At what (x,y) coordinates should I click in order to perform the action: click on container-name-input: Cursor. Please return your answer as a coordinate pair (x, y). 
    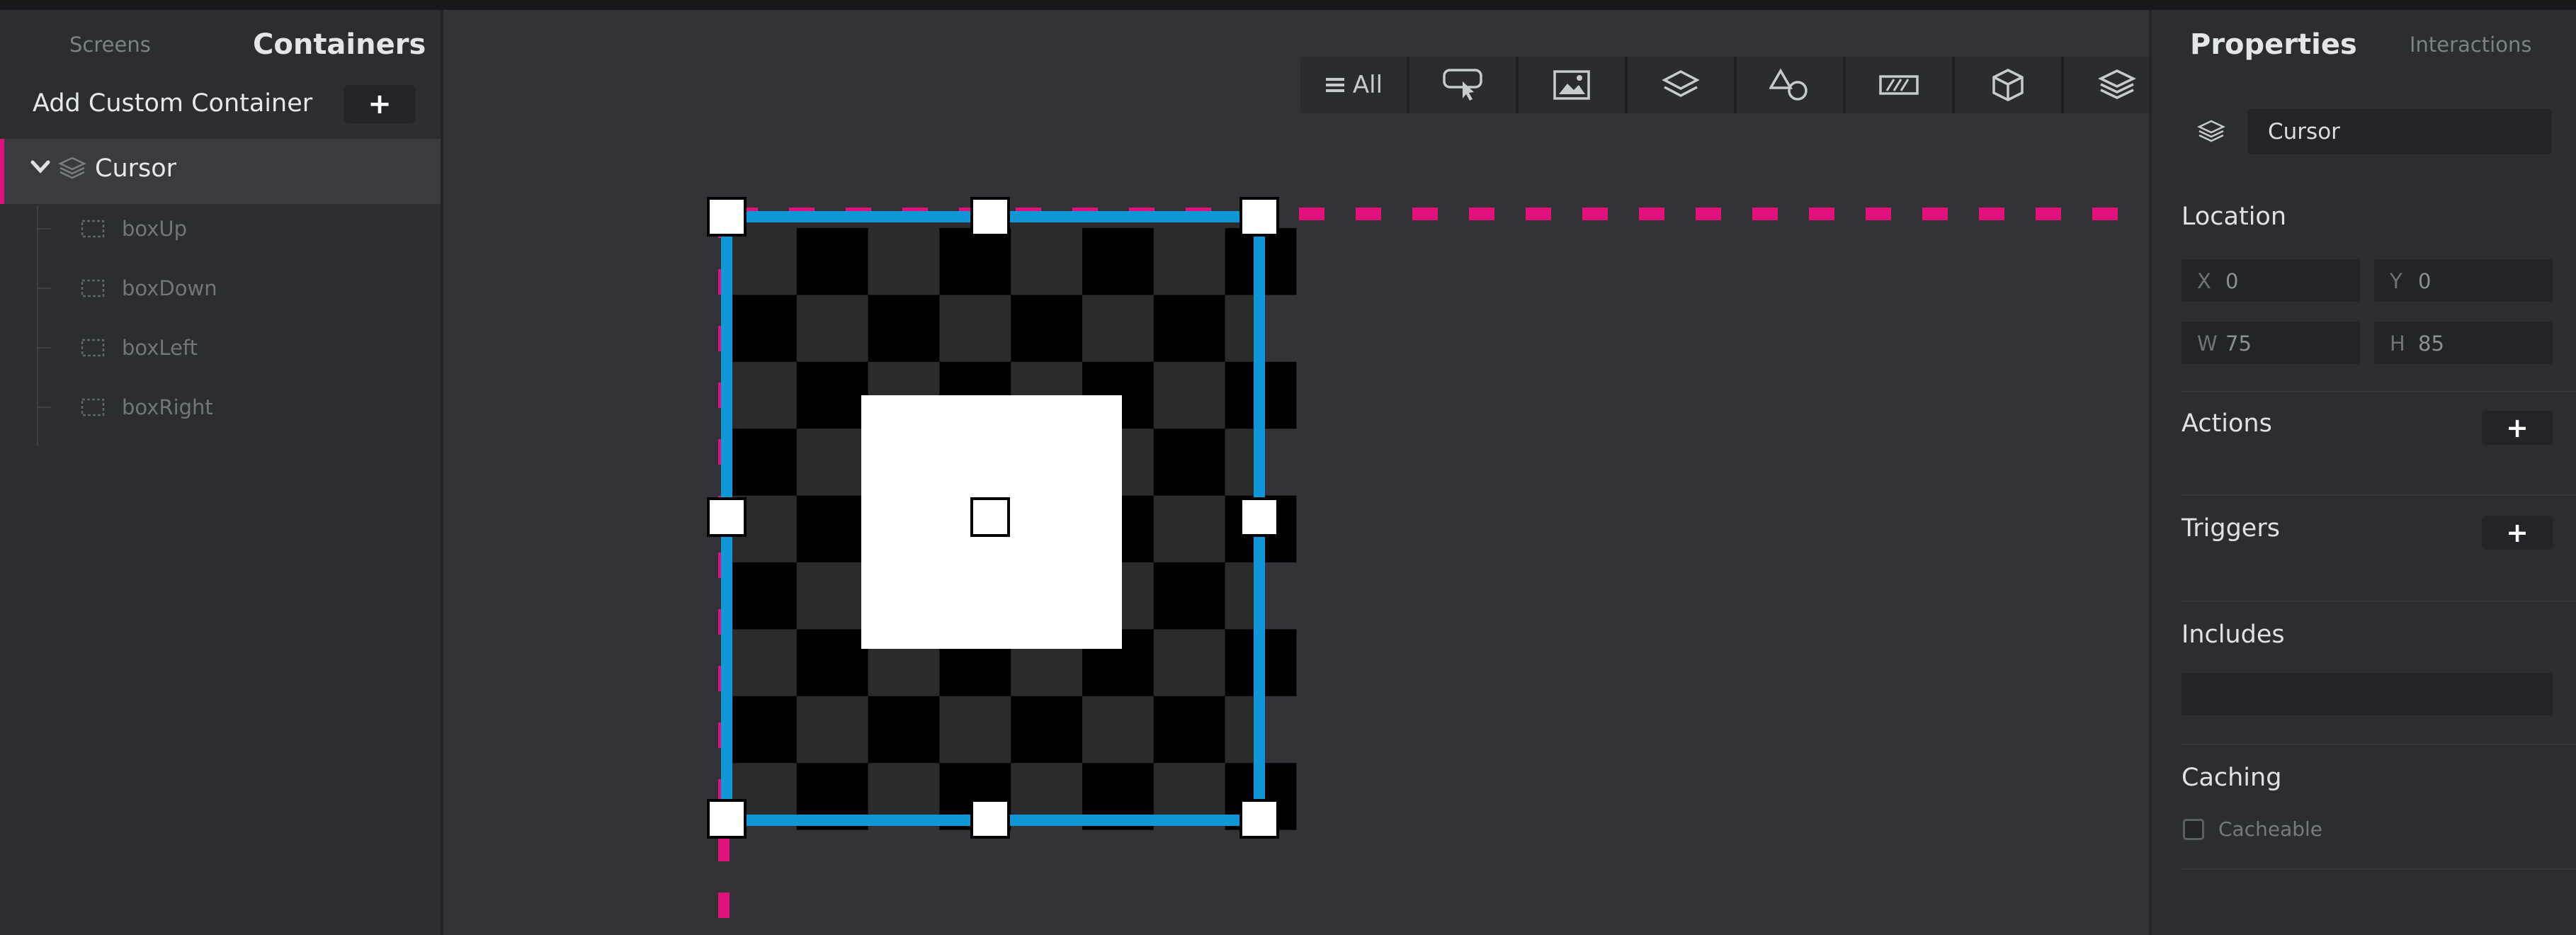
    Looking at the image, I should click on (2399, 131).